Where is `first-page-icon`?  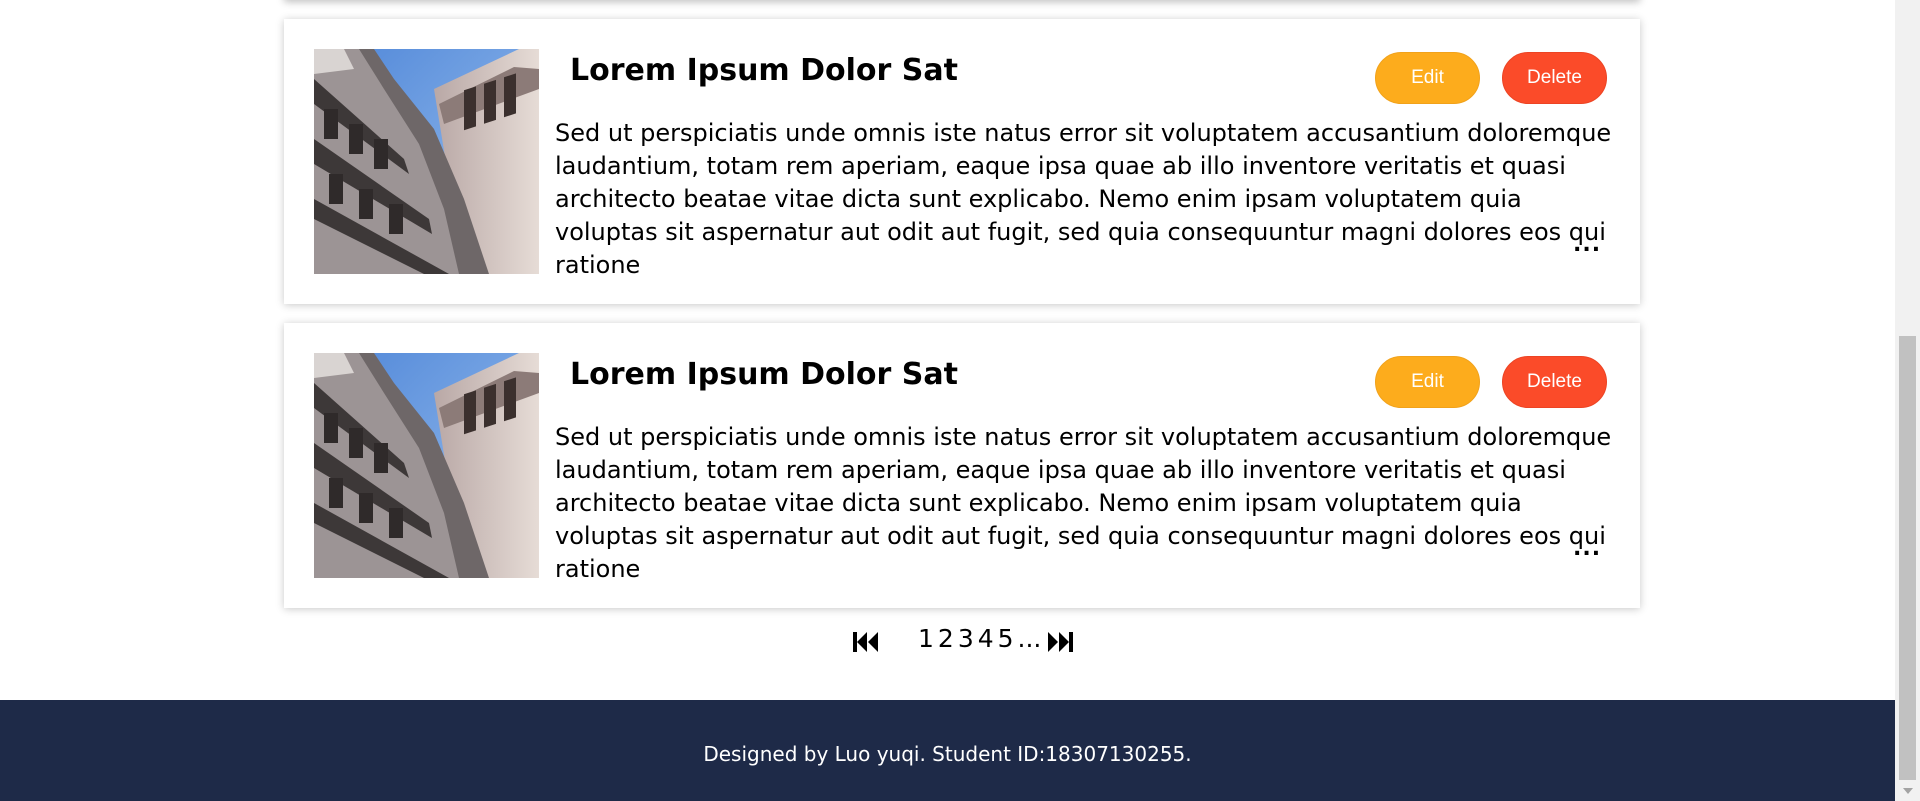 first-page-icon is located at coordinates (866, 642).